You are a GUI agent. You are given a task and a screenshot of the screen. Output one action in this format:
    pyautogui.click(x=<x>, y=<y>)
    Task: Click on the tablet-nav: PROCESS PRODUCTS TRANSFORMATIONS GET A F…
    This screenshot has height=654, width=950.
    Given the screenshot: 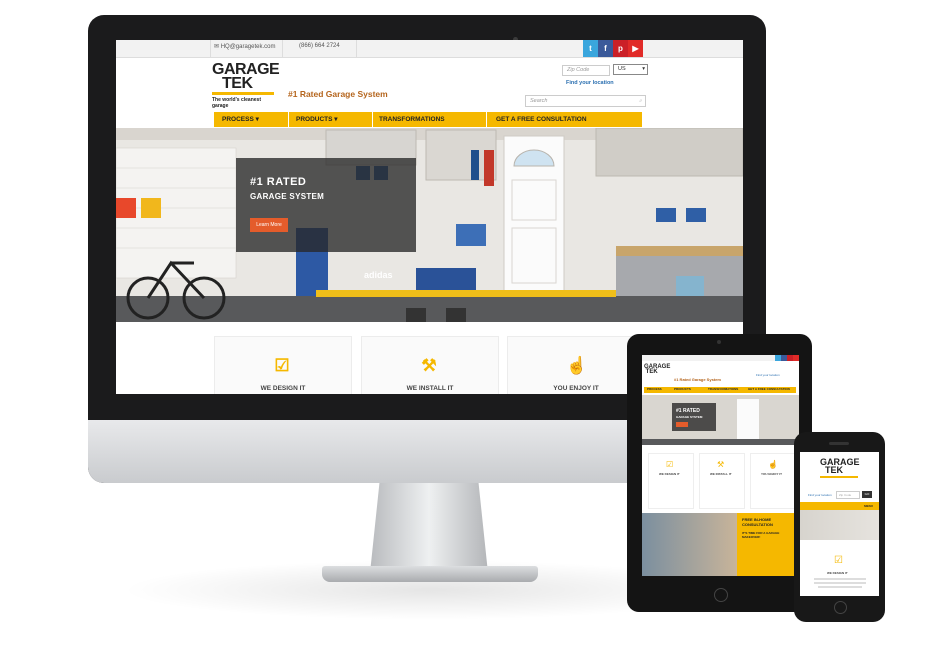 What is the action you would take?
    pyautogui.click(x=720, y=390)
    